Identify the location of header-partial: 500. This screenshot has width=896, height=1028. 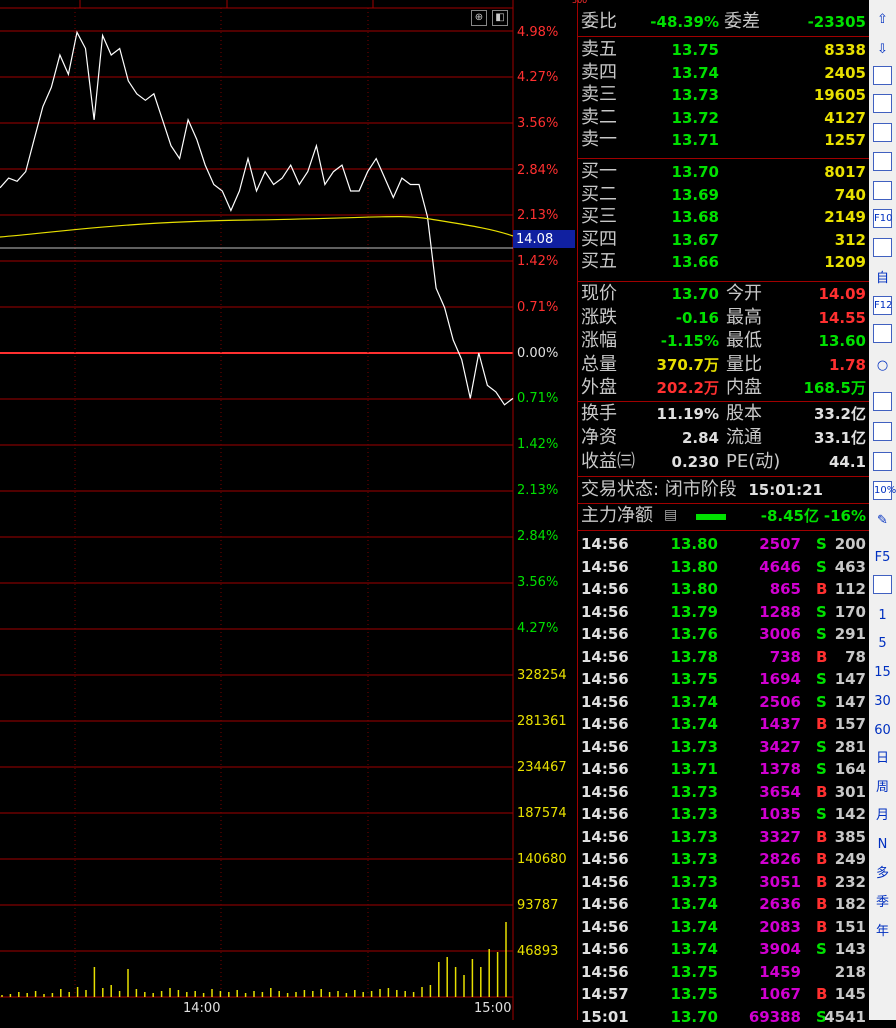
(723, 4).